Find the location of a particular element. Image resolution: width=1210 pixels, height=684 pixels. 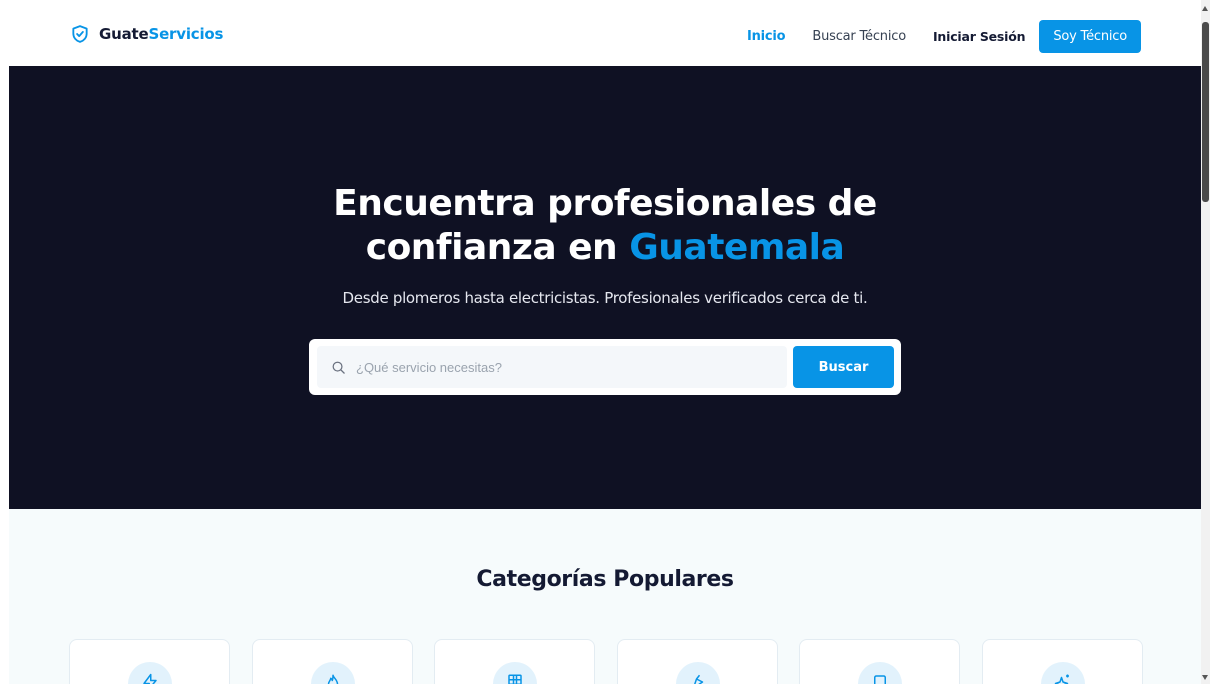

hero-title-line1: Encuentra profesionales de is located at coordinates (605, 203).